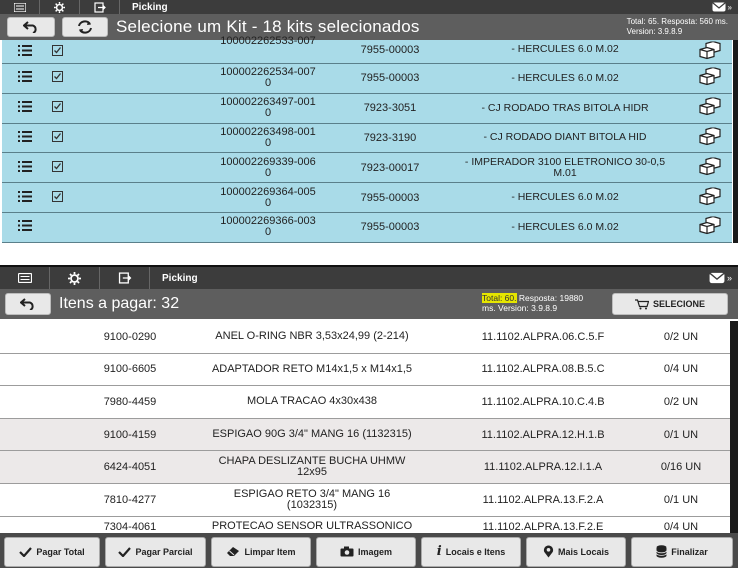 The image size is (738, 568). I want to click on limpar-item-label: Limpar Item, so click(270, 551).